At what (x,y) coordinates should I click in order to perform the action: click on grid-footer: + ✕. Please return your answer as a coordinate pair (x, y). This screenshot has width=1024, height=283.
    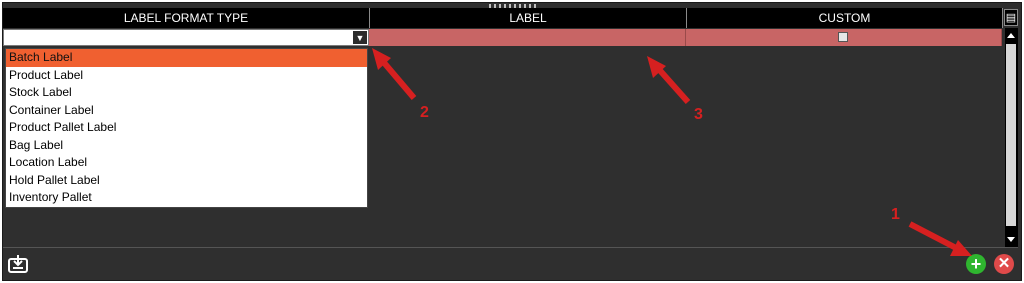
    Looking at the image, I should click on (510, 262).